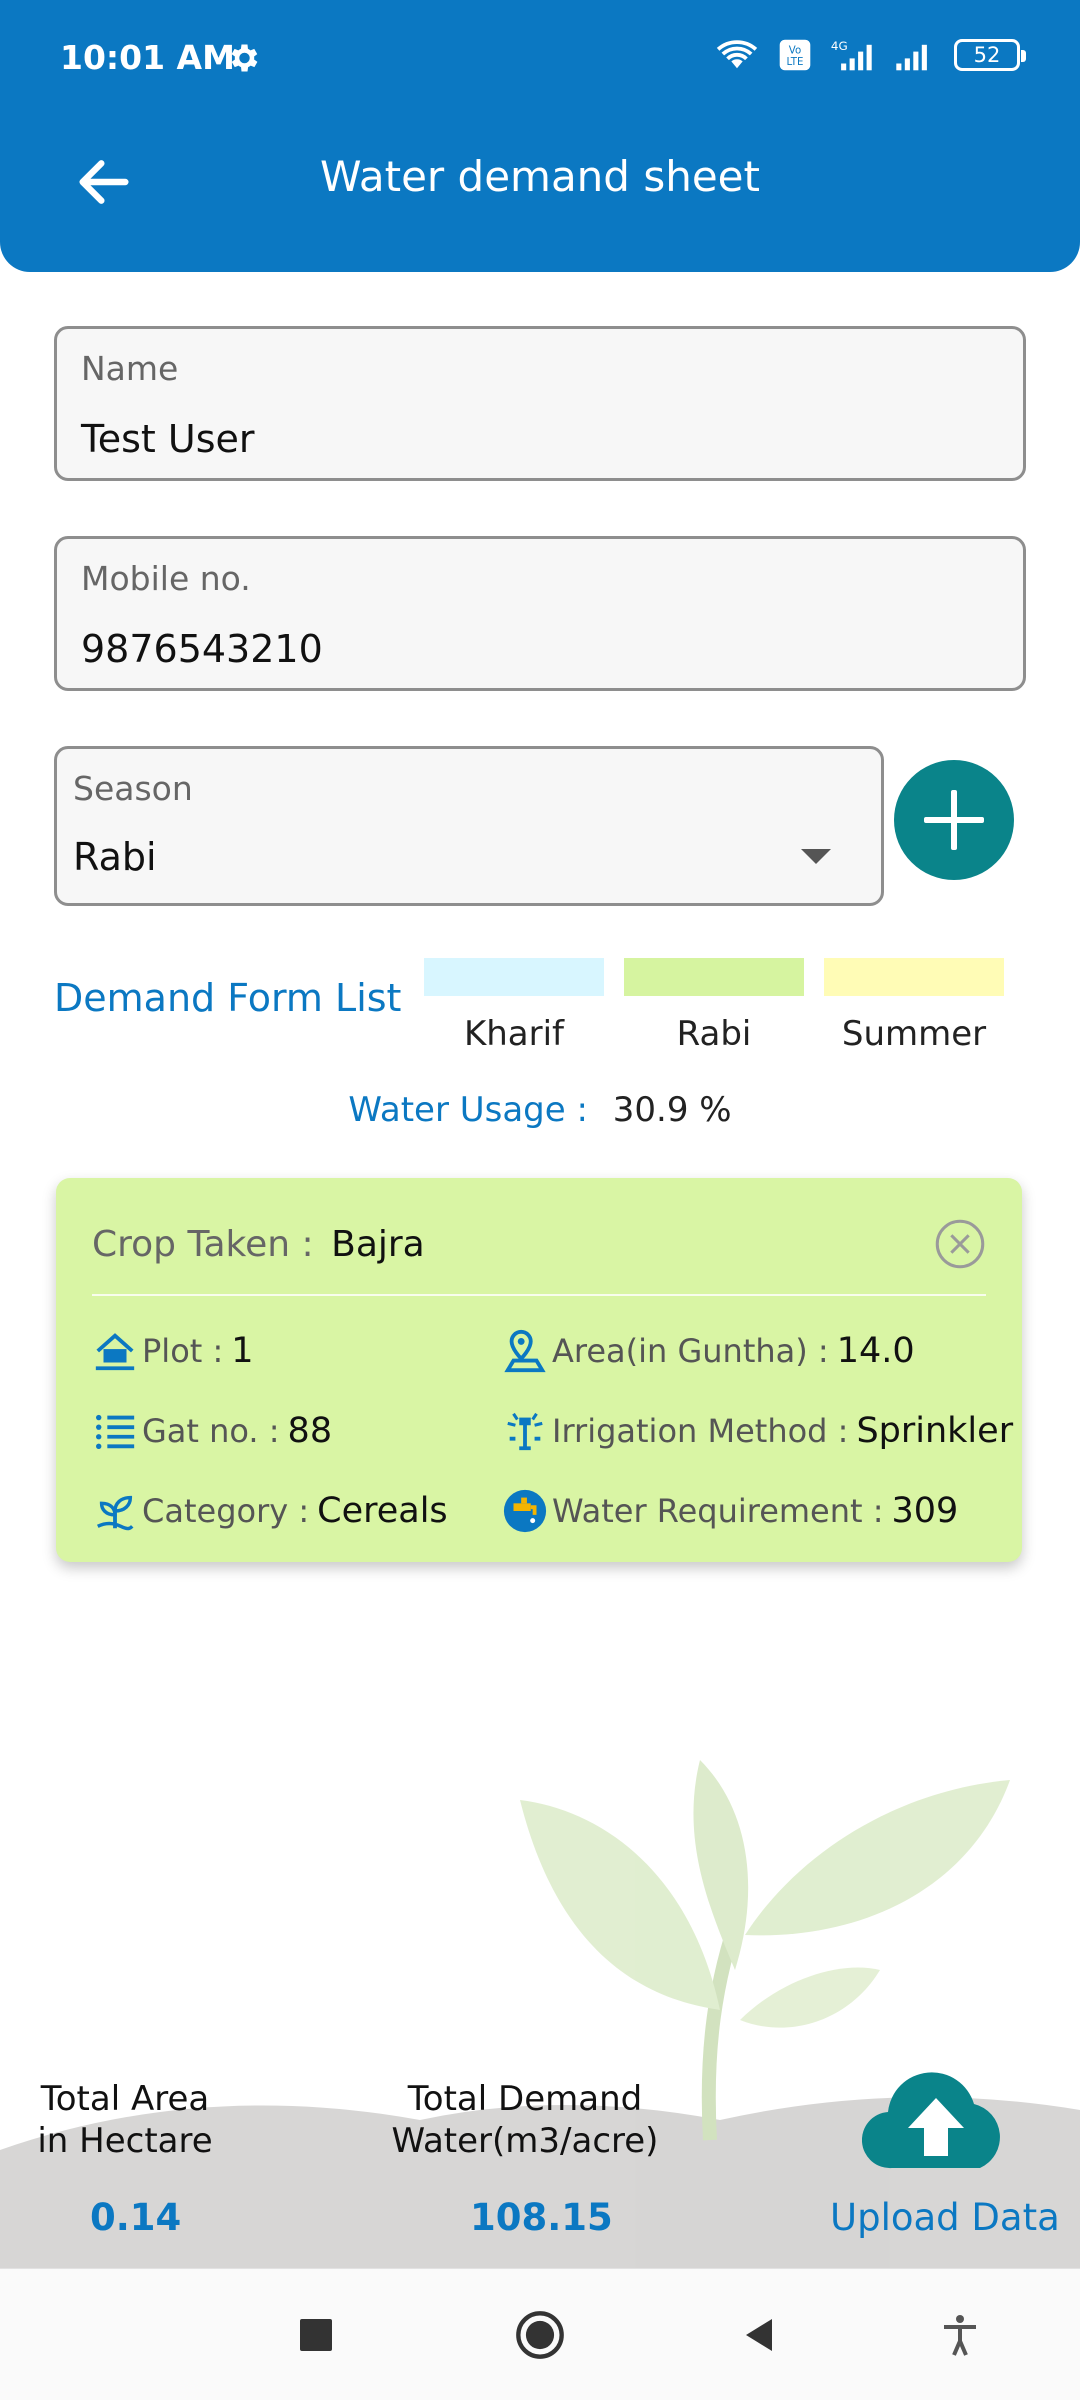  I want to click on legend-swatch-summer, so click(914, 977).